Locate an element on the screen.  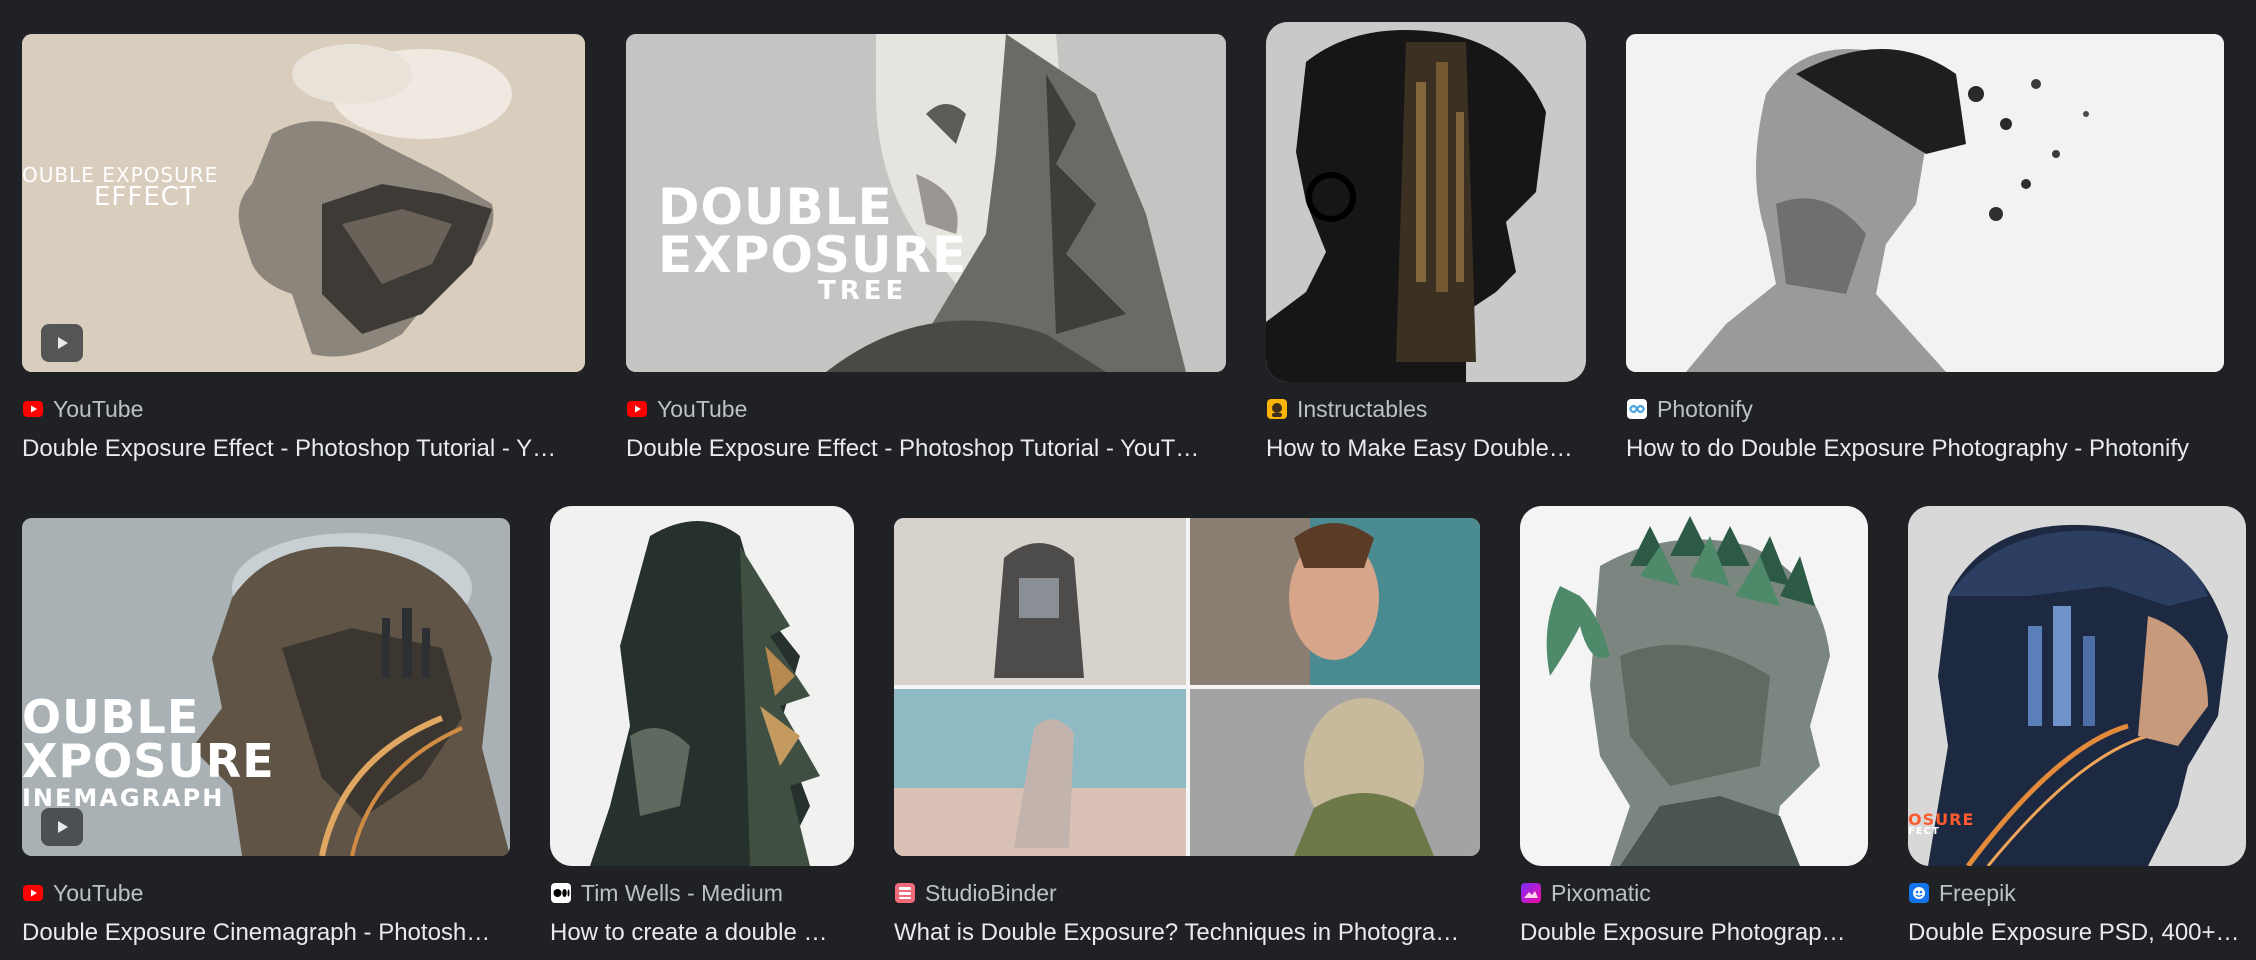
photonify-icon is located at coordinates (1637, 409).